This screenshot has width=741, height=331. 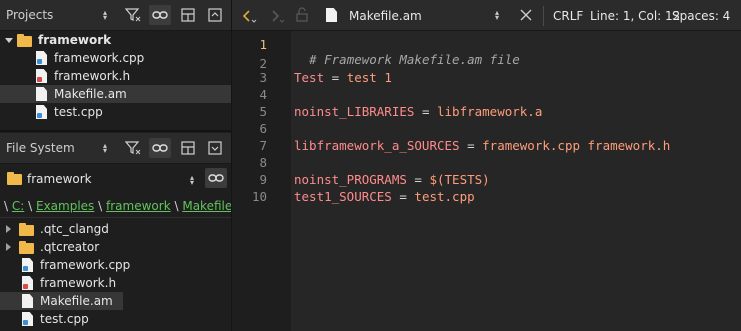 I want to click on projects-header: Projects ▴ ▾, so click(x=115, y=15).